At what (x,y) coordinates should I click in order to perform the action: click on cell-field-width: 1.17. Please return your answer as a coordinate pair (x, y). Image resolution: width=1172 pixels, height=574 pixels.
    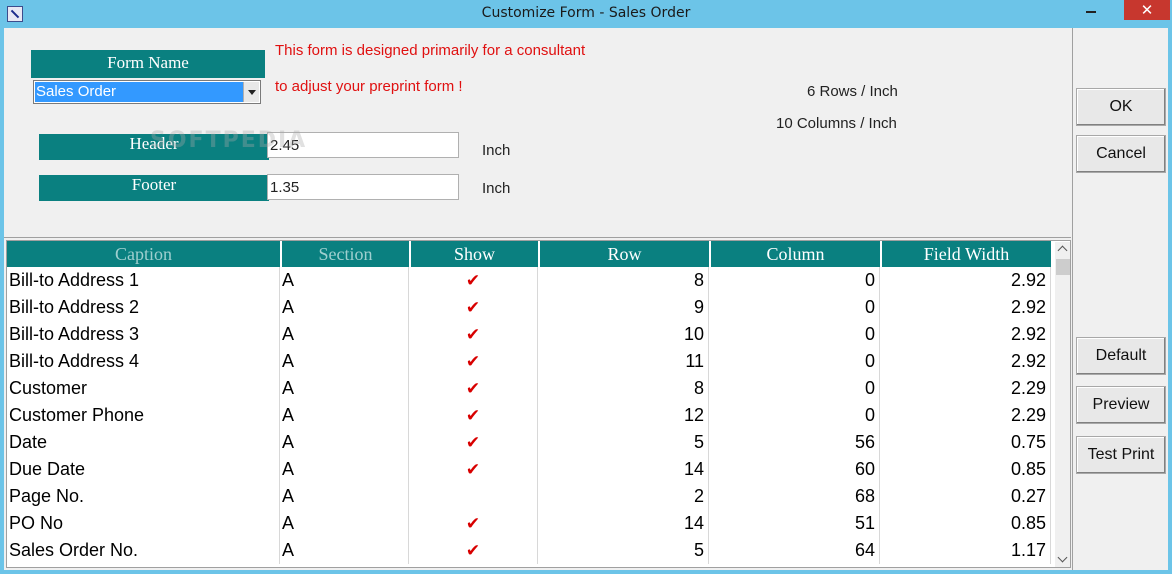
    Looking at the image, I should click on (965, 550).